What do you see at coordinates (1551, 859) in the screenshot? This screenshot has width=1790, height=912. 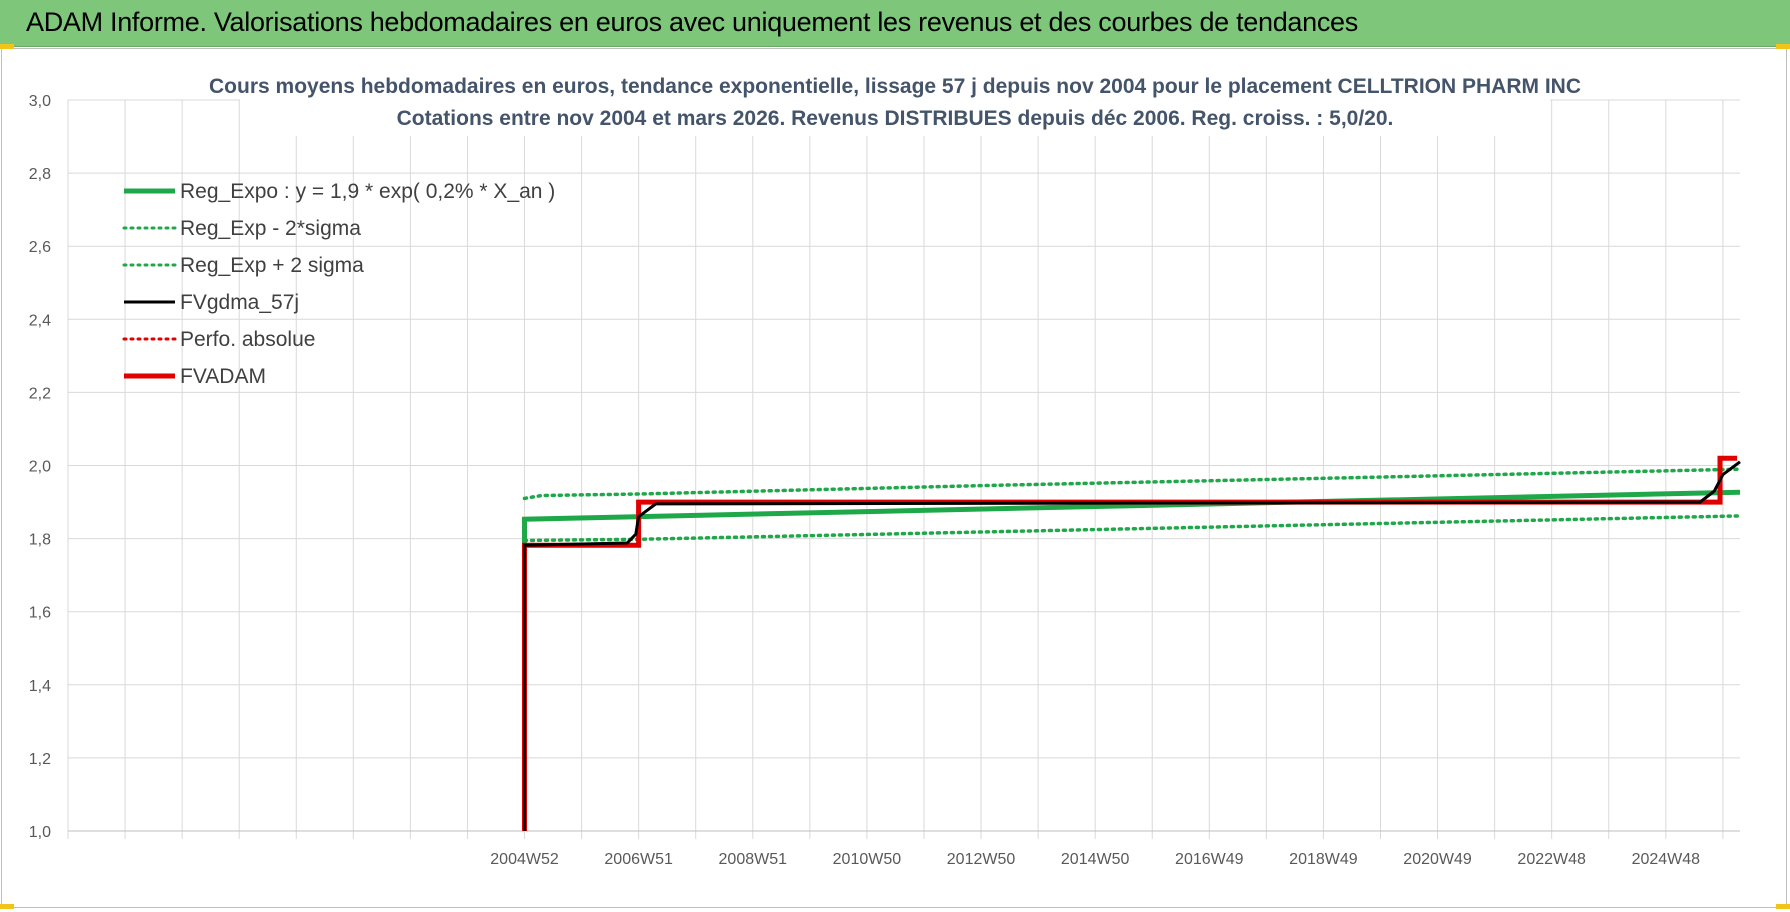 I see `x-tick-label: 2022W48` at bounding box center [1551, 859].